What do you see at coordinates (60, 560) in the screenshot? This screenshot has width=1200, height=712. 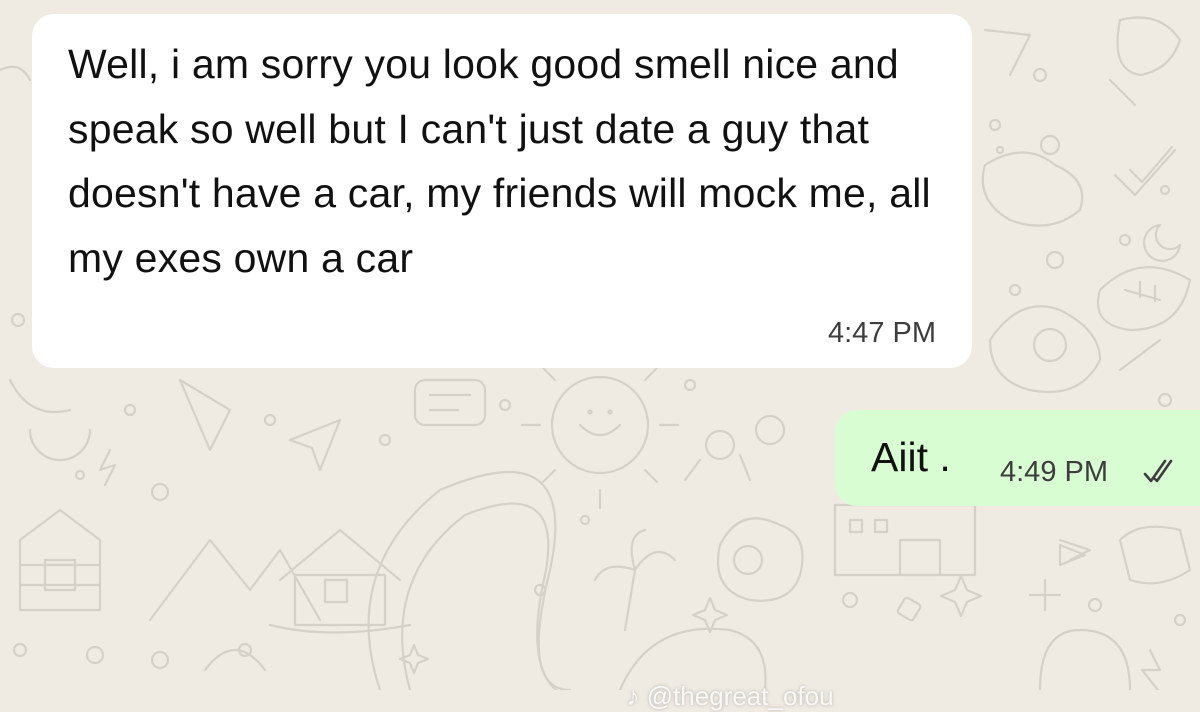 I see `cabin-doodle-icon` at bounding box center [60, 560].